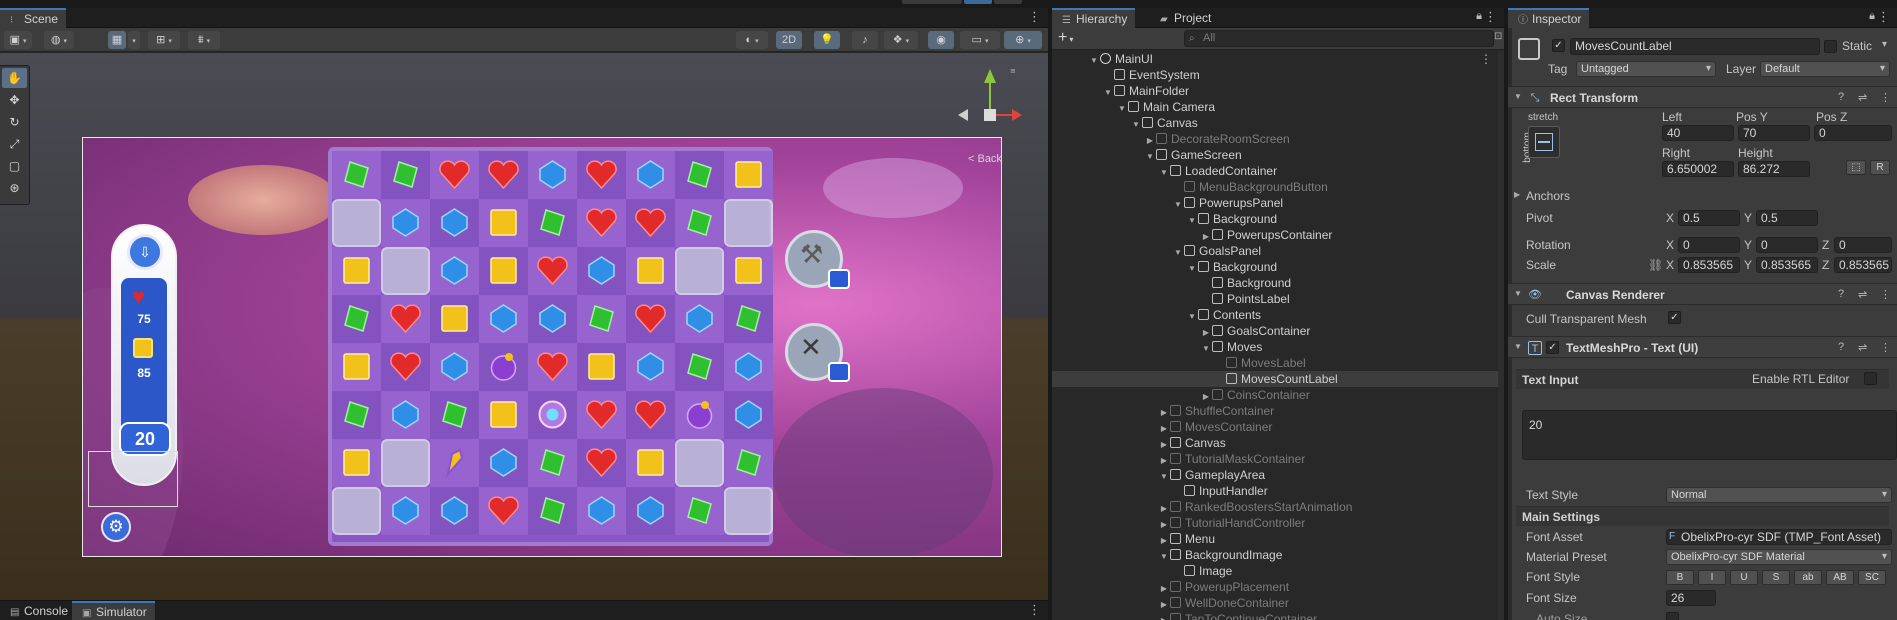 This screenshot has height=620, width=1897. I want to click on move-tool-icon: ✥, so click(14, 100).